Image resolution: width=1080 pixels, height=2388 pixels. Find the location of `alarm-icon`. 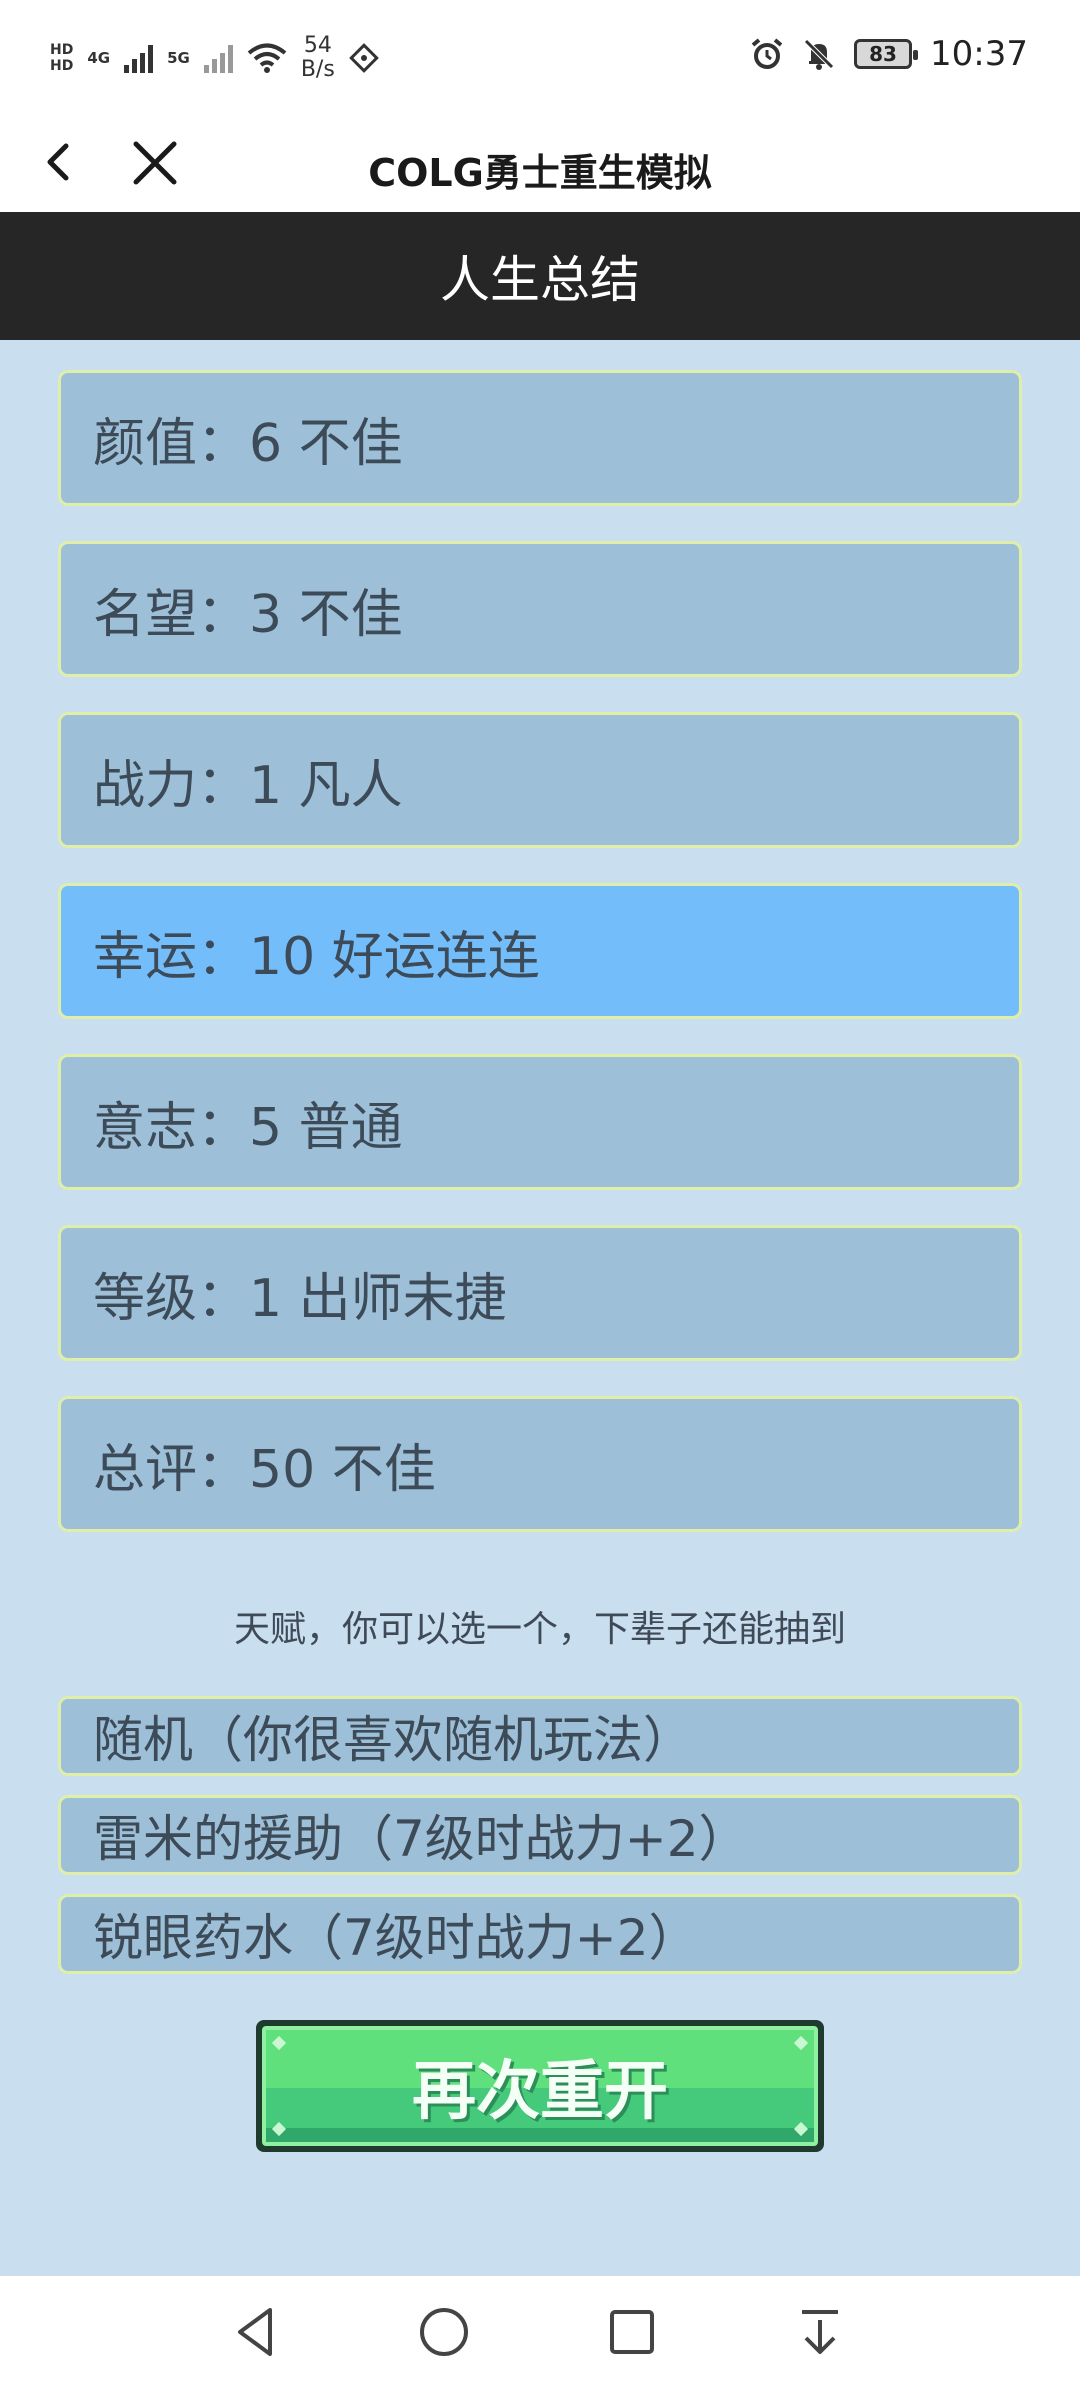

alarm-icon is located at coordinates (767, 53).